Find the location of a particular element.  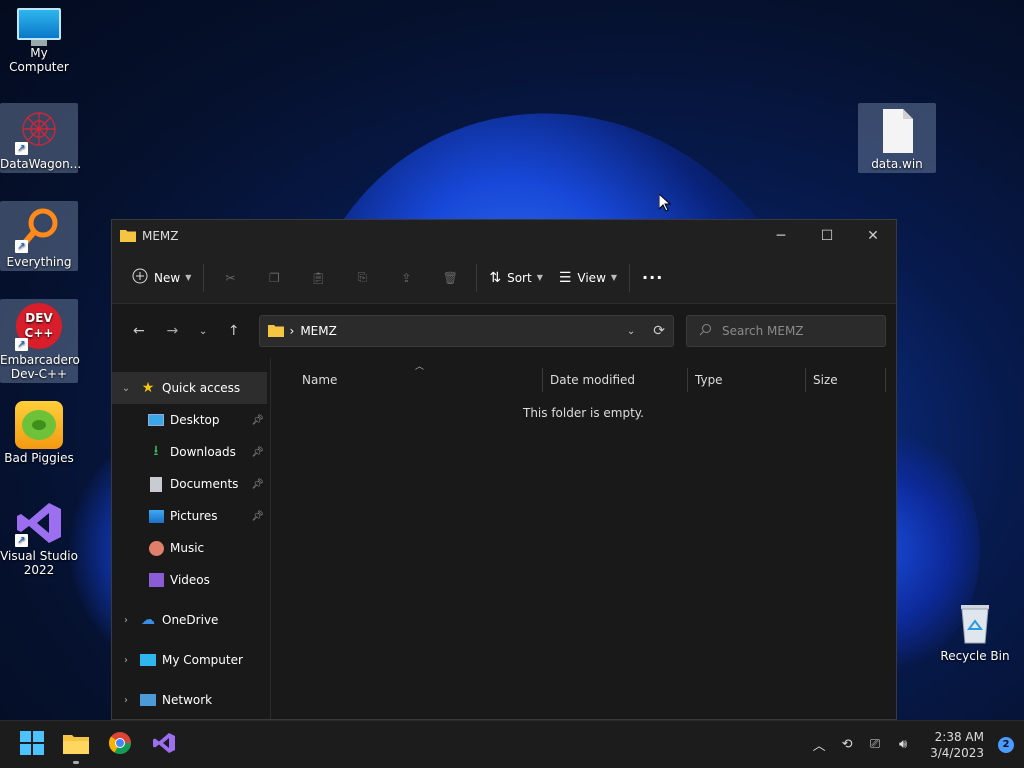

desktop-icon-label: Recycle Bin is located at coordinates (975, 656).